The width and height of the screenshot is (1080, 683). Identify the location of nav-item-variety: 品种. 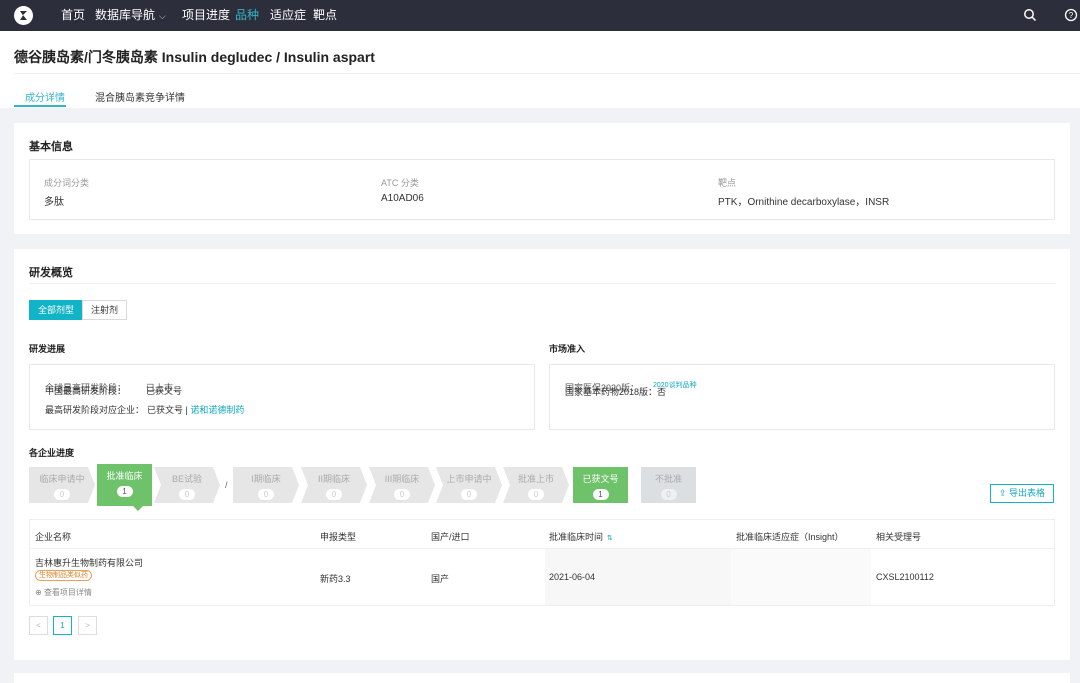
(247, 15).